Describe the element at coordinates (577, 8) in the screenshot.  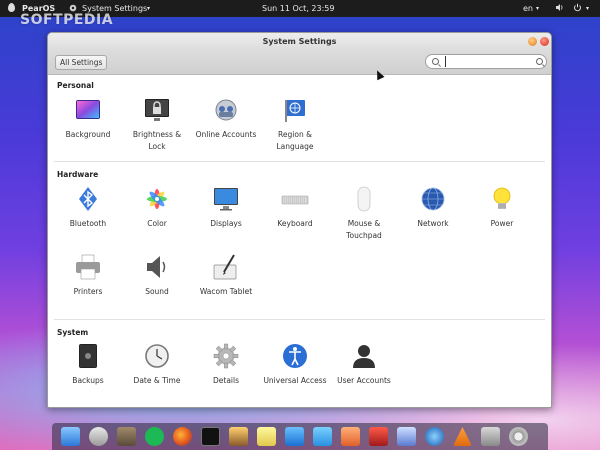
I see `power-menu-icon` at that location.